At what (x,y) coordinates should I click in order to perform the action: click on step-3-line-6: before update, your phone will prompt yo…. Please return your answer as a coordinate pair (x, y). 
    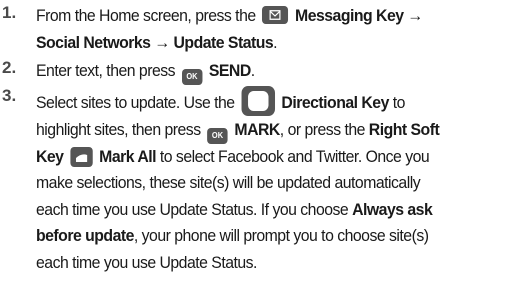
    Looking at the image, I should click on (271, 236).